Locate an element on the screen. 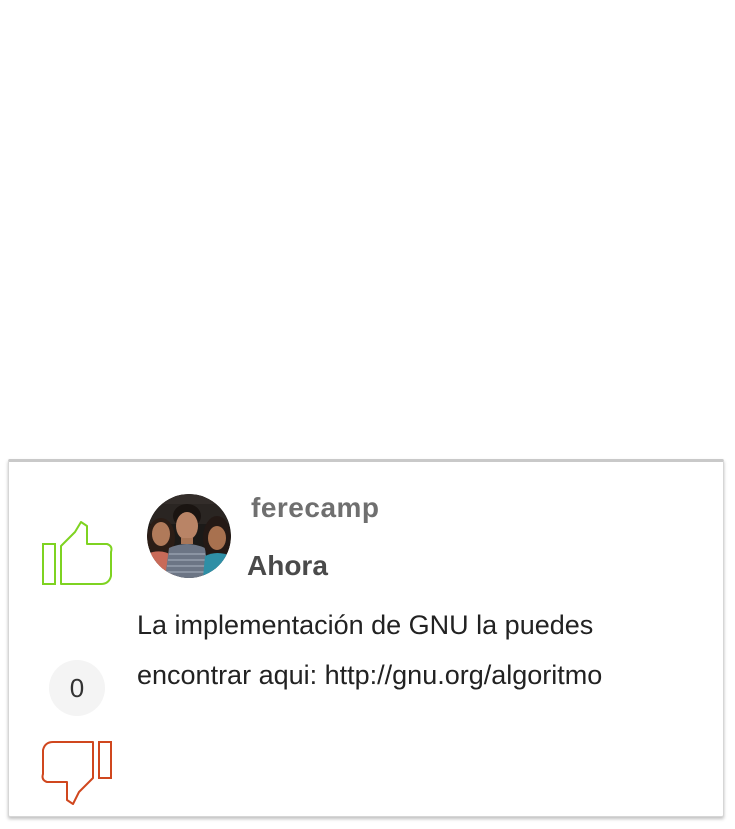 The width and height of the screenshot is (735, 829). vote-controls: 0 is located at coordinates (77, 658).